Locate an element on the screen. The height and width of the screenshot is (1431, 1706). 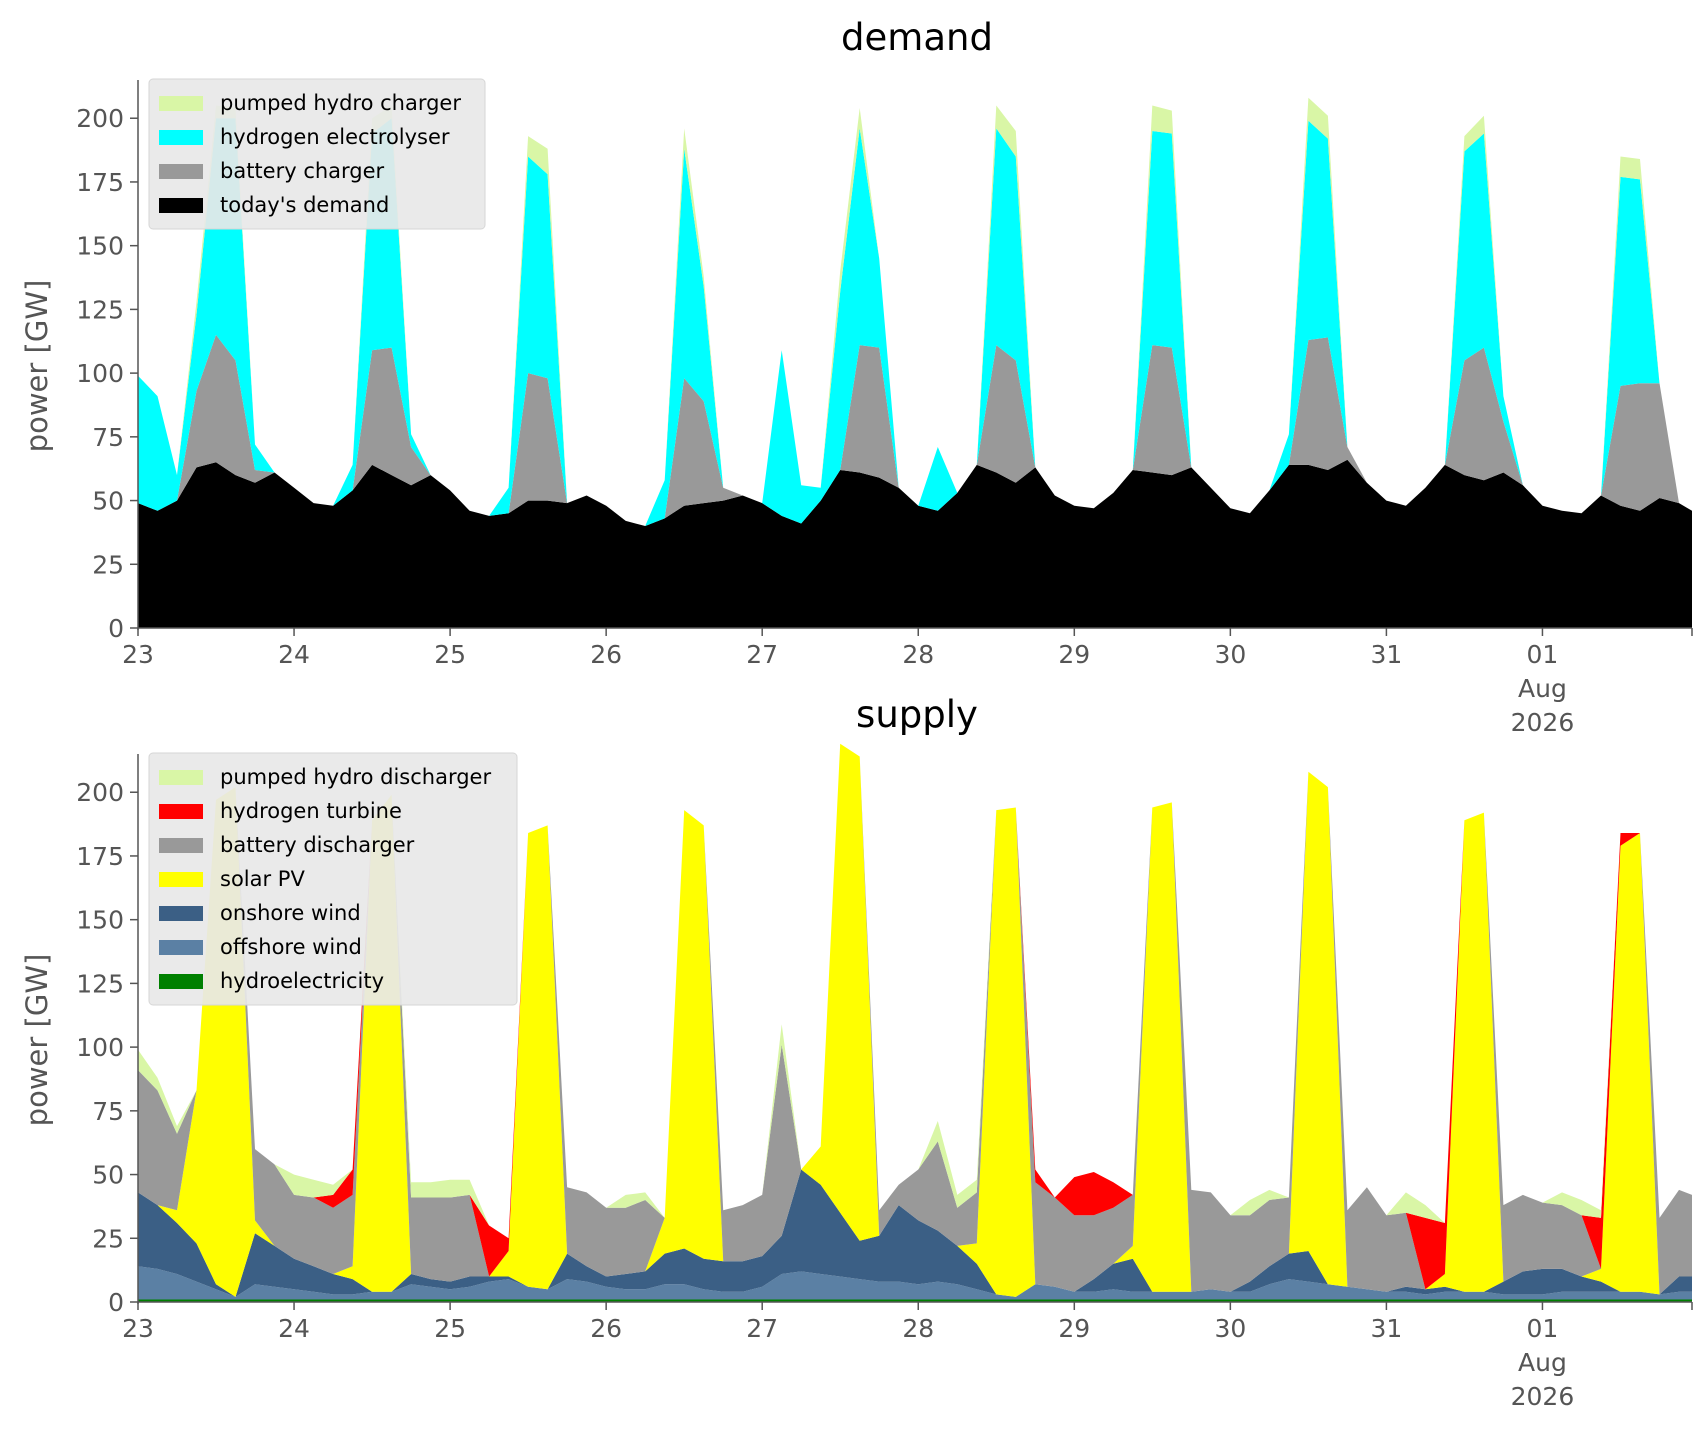
chart-title: demand is located at coordinates (917, 37).